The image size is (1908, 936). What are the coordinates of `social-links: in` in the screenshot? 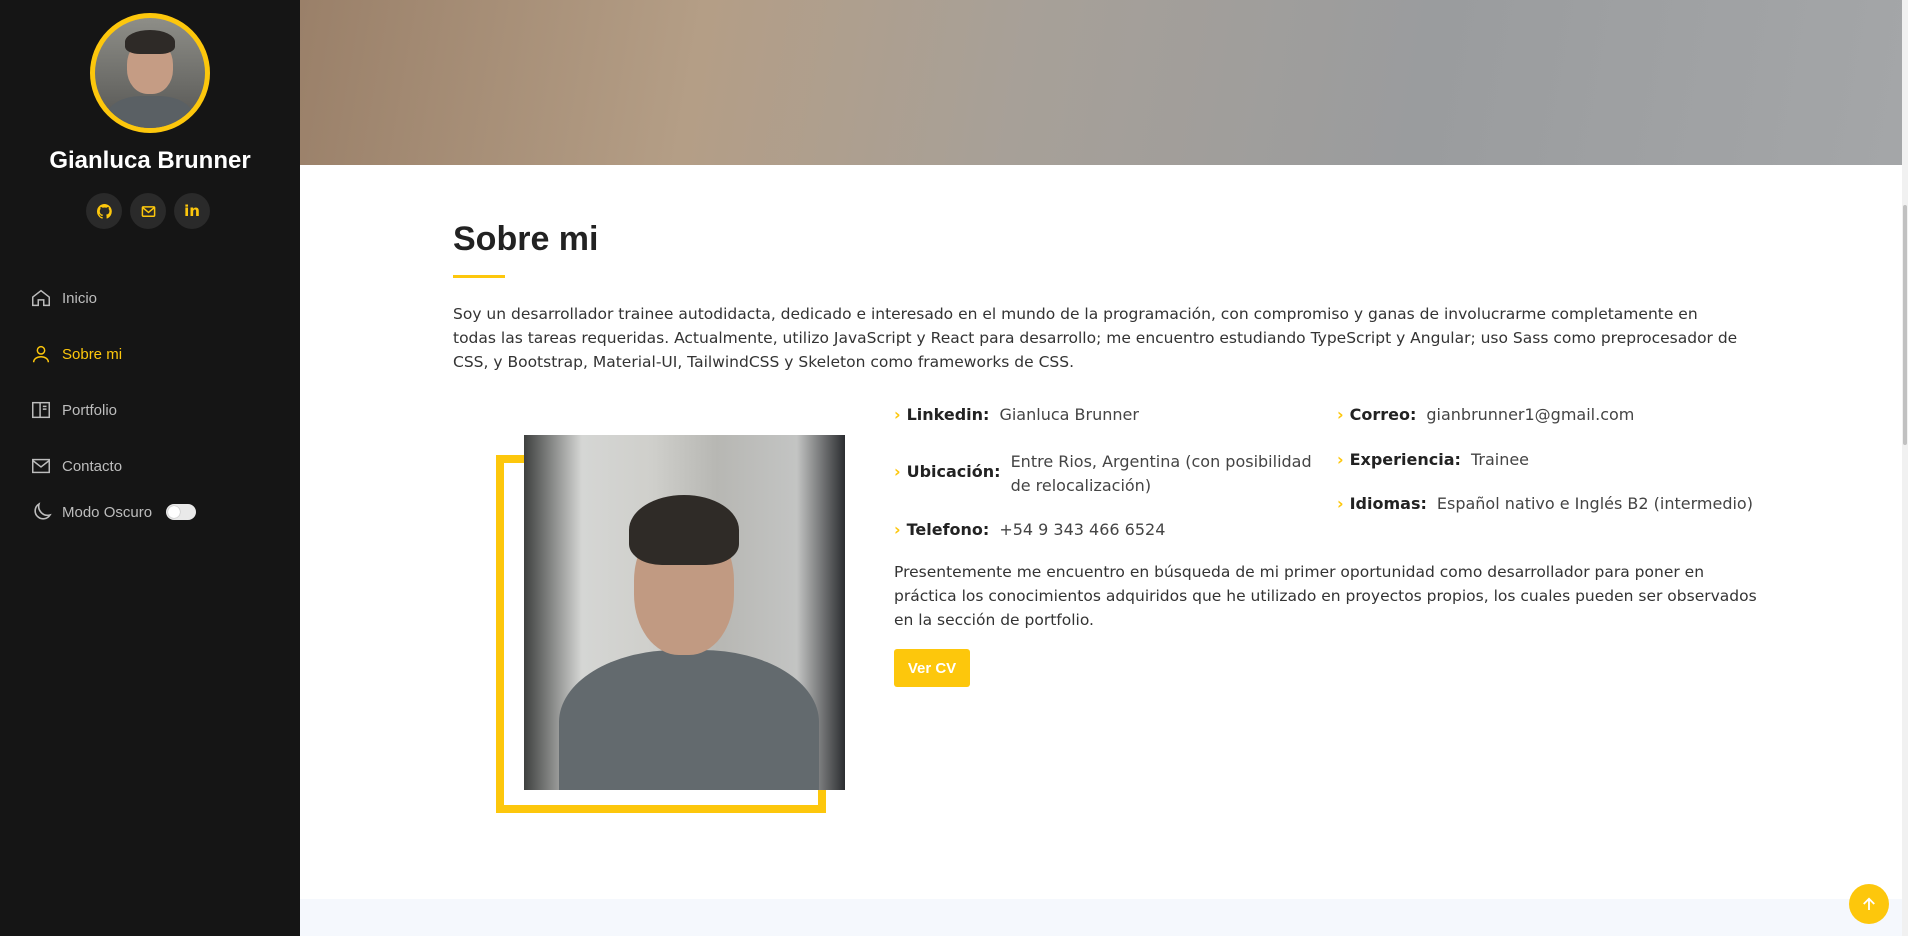 It's located at (148, 211).